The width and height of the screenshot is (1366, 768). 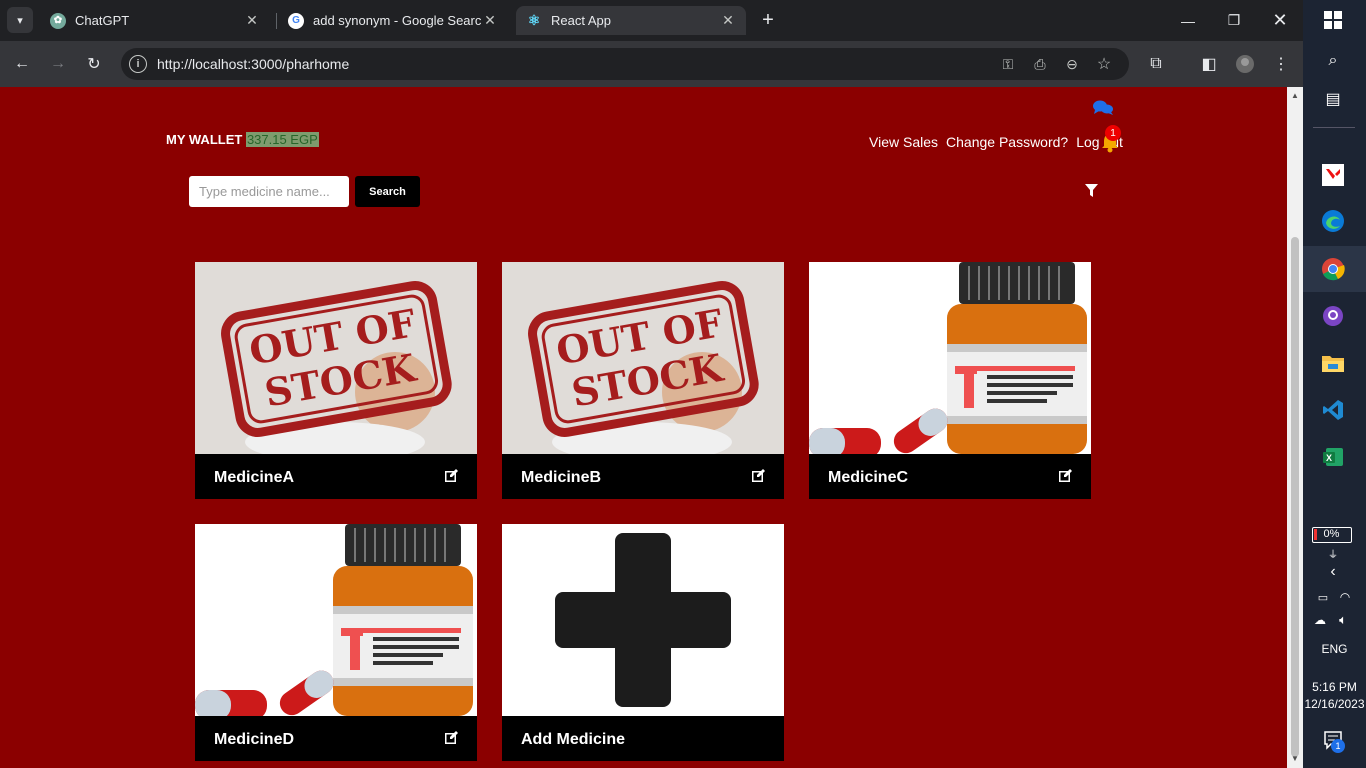 What do you see at coordinates (253, 64) in the screenshot?
I see `url-text: http://localhost:3000/pharhome` at bounding box center [253, 64].